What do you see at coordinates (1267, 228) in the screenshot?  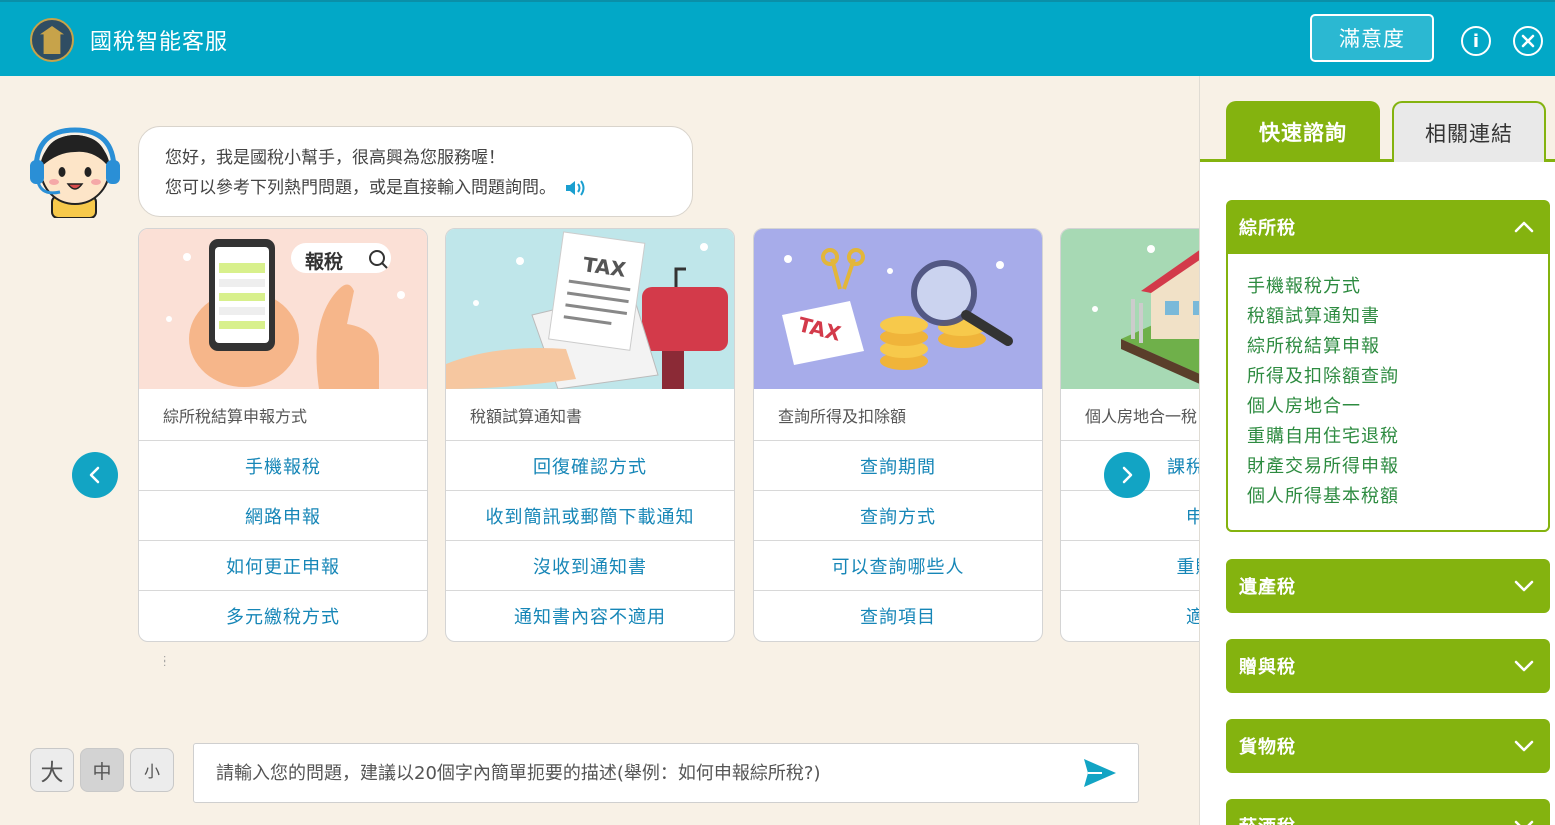 I see `accordion-title: 綜所稅` at bounding box center [1267, 228].